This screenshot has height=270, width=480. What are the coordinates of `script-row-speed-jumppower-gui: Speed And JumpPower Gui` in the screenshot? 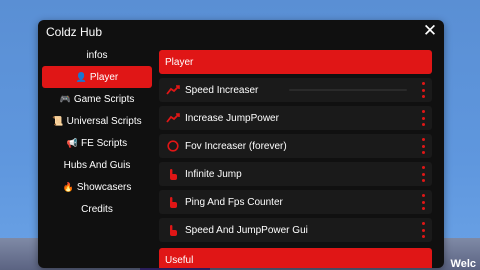 It's located at (295, 230).